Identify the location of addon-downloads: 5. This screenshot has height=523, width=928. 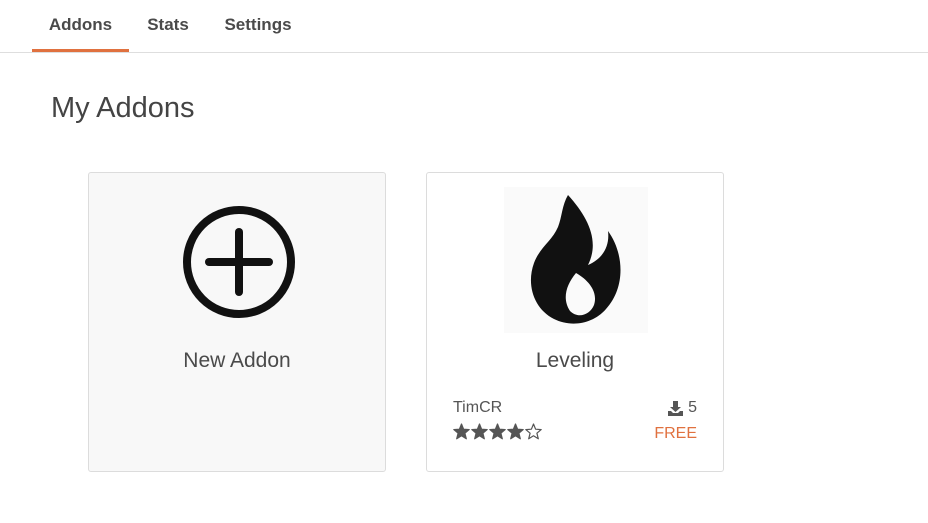
(682, 408).